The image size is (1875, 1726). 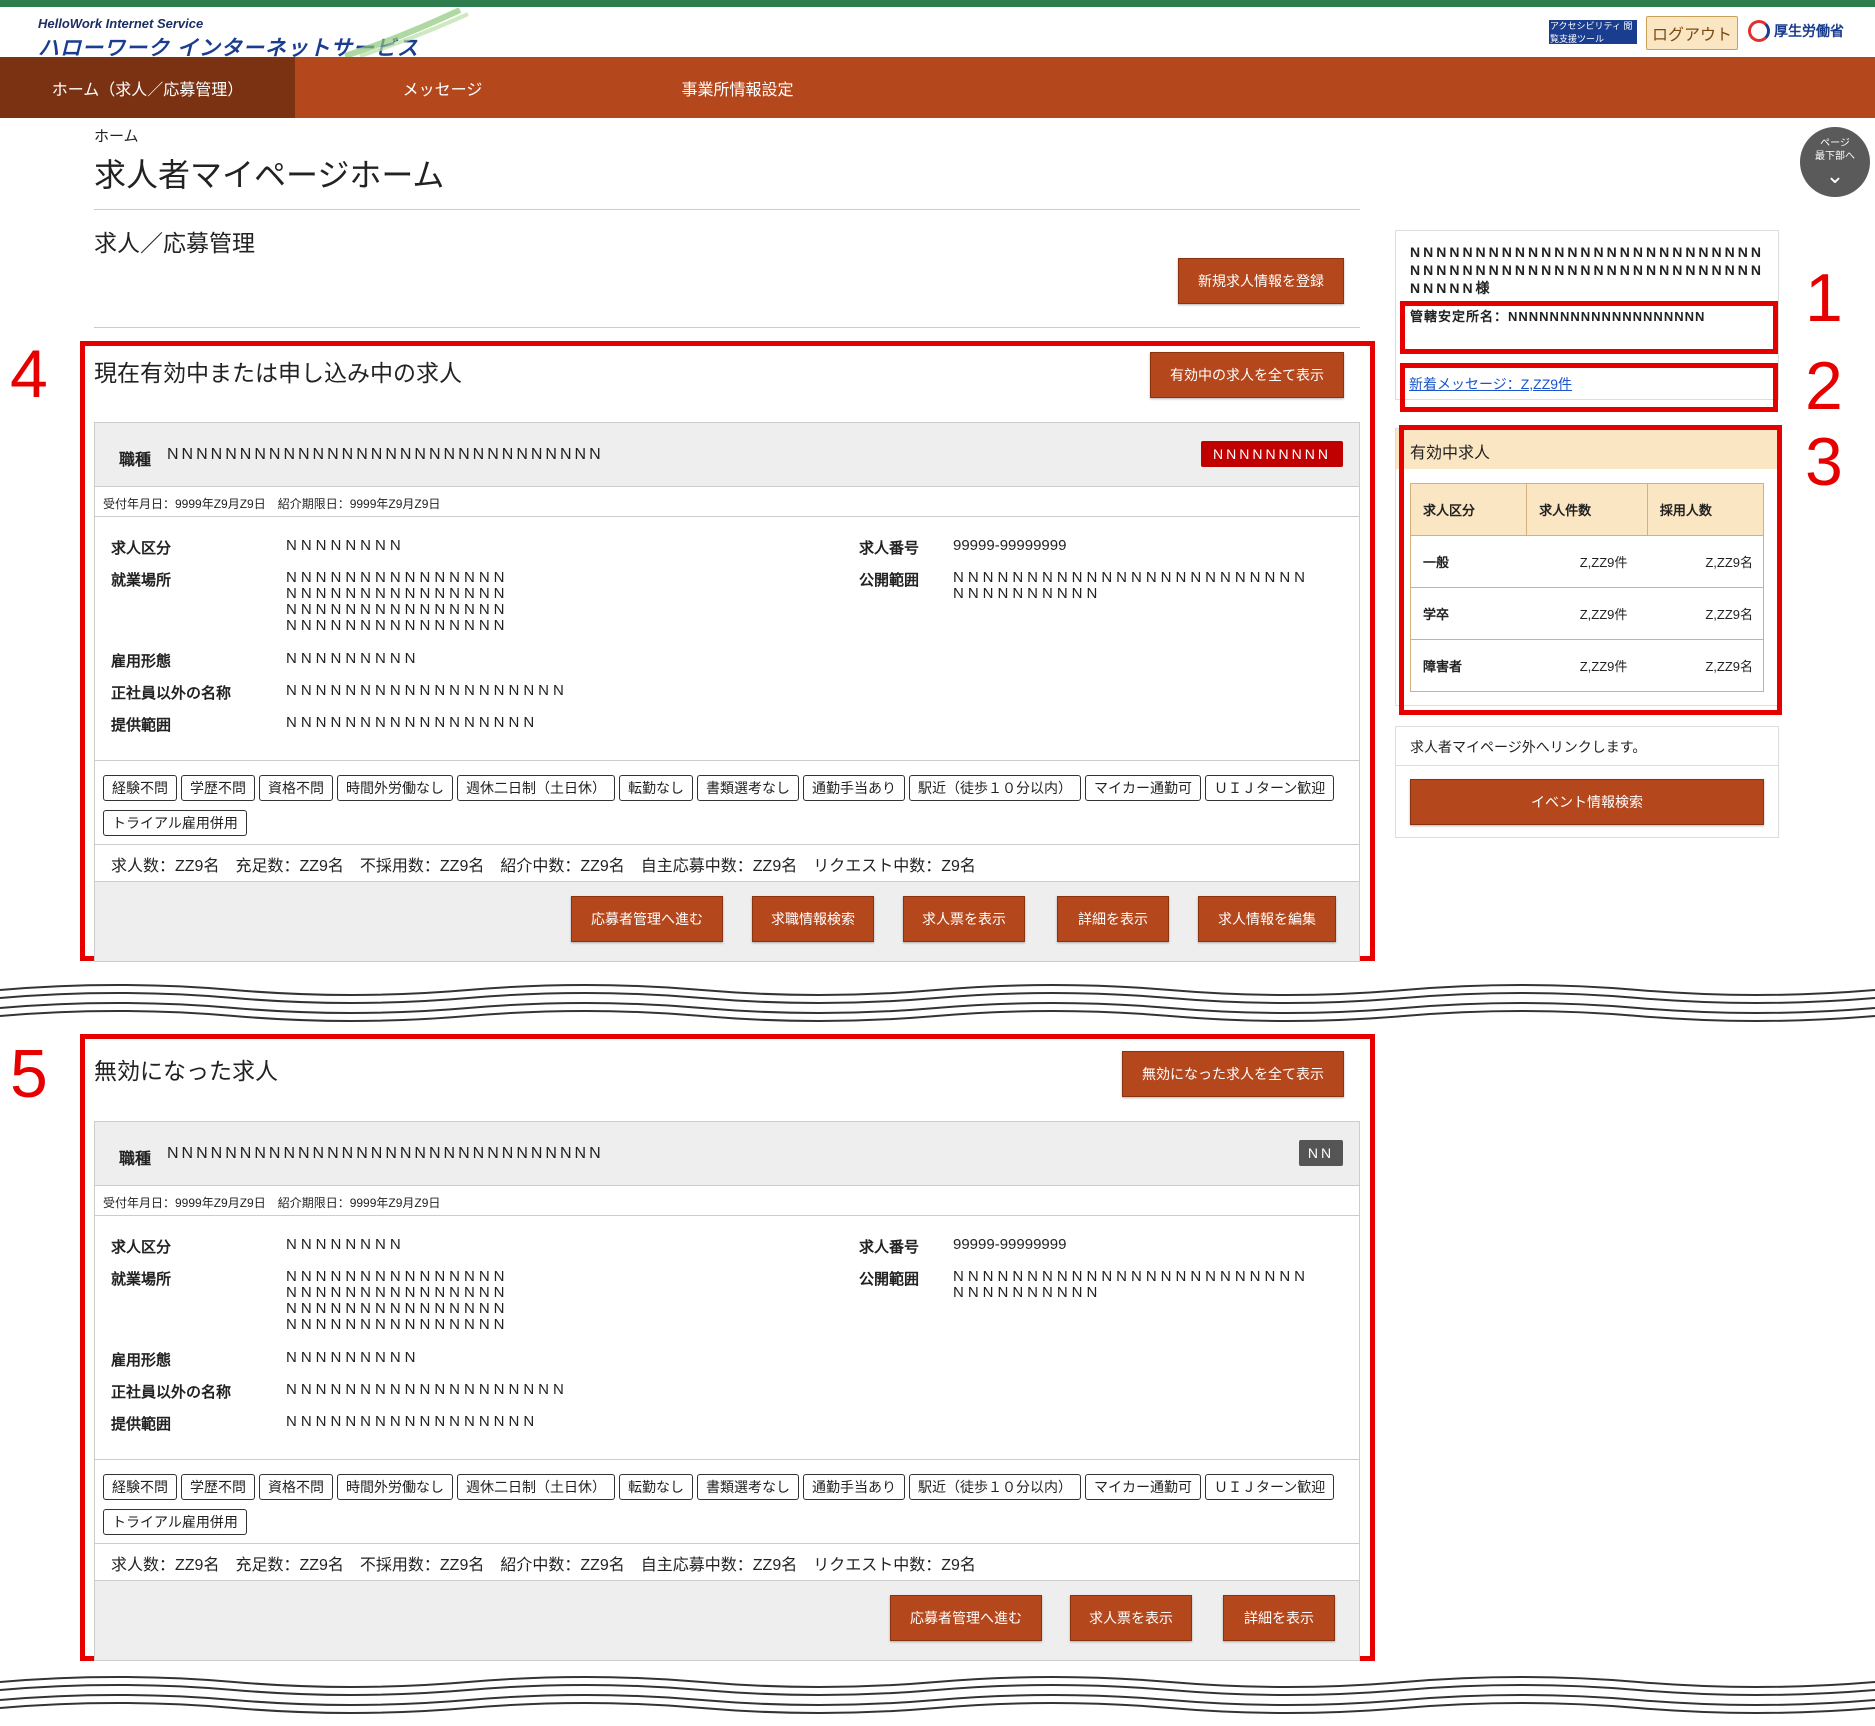 I want to click on field-value: 99999-99999999, so click(x=1010, y=1244).